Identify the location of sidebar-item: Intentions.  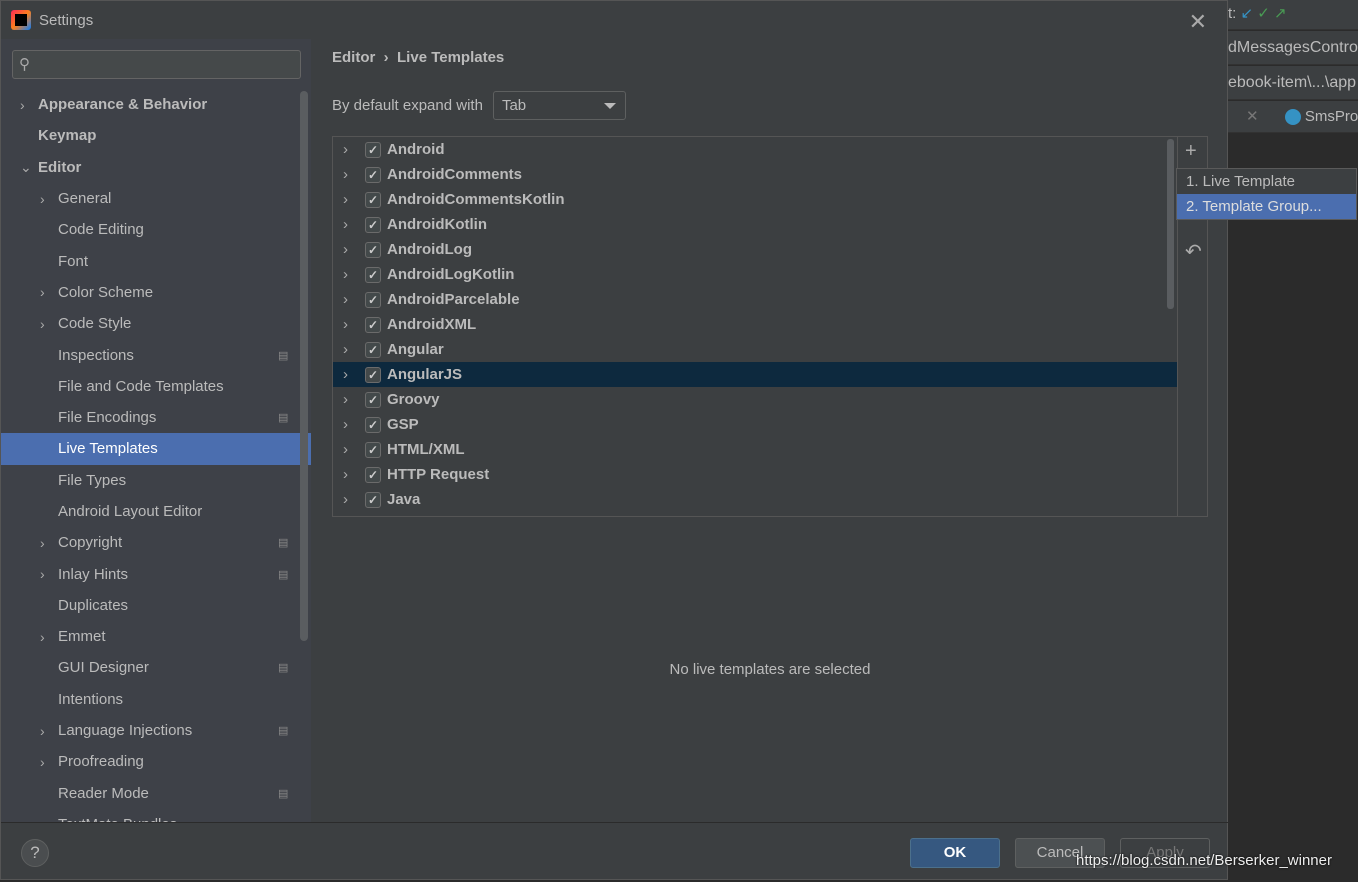
(149, 699).